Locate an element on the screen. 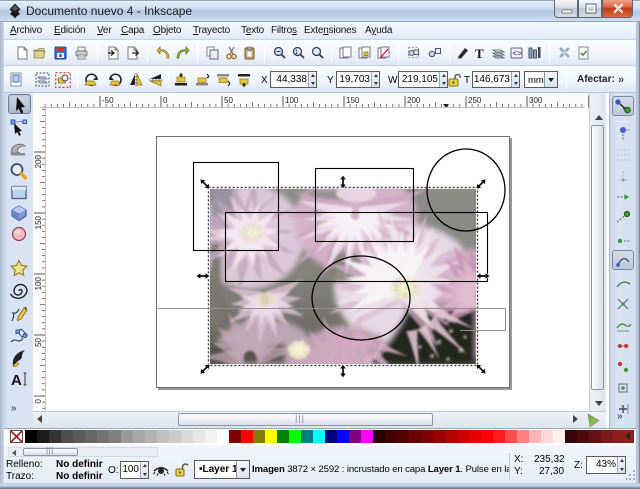 This screenshot has height=489, width=640. svg-text: A is located at coordinates (16, 380).